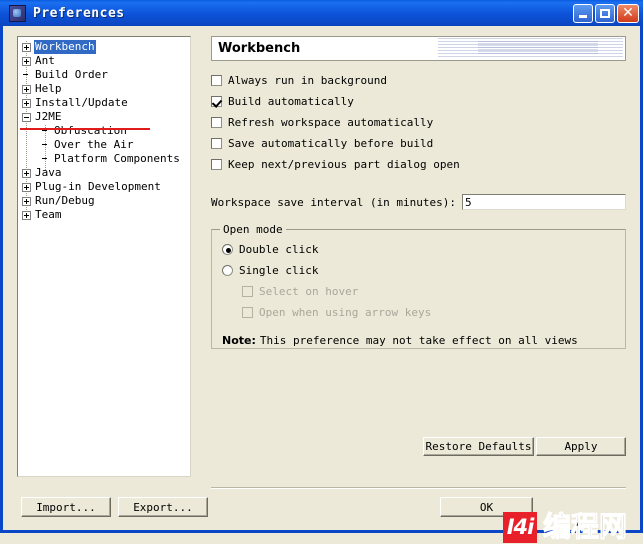 This screenshot has width=643, height=544. I want to click on apply-button: Apply, so click(581, 446).